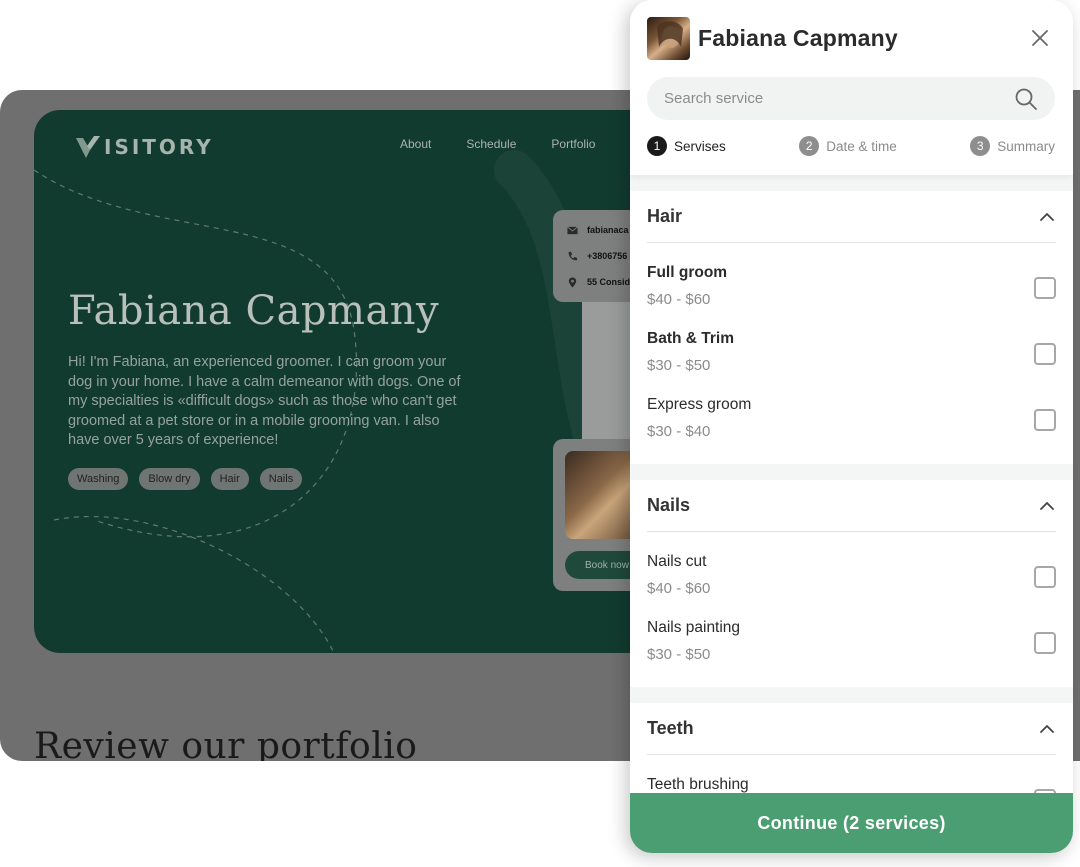 The image size is (1080, 867). I want to click on service-price: $30 - $40, so click(679, 431).